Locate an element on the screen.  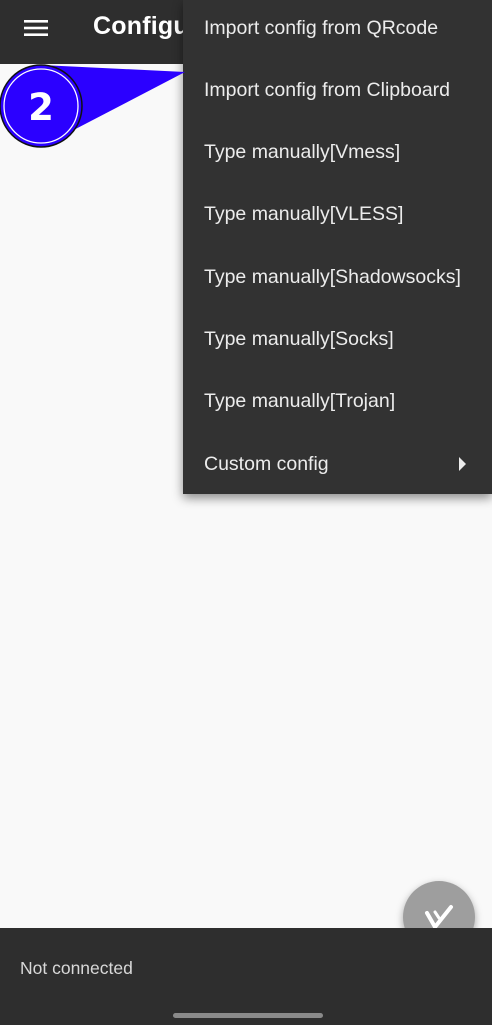
chevron-right-icon is located at coordinates (462, 464).